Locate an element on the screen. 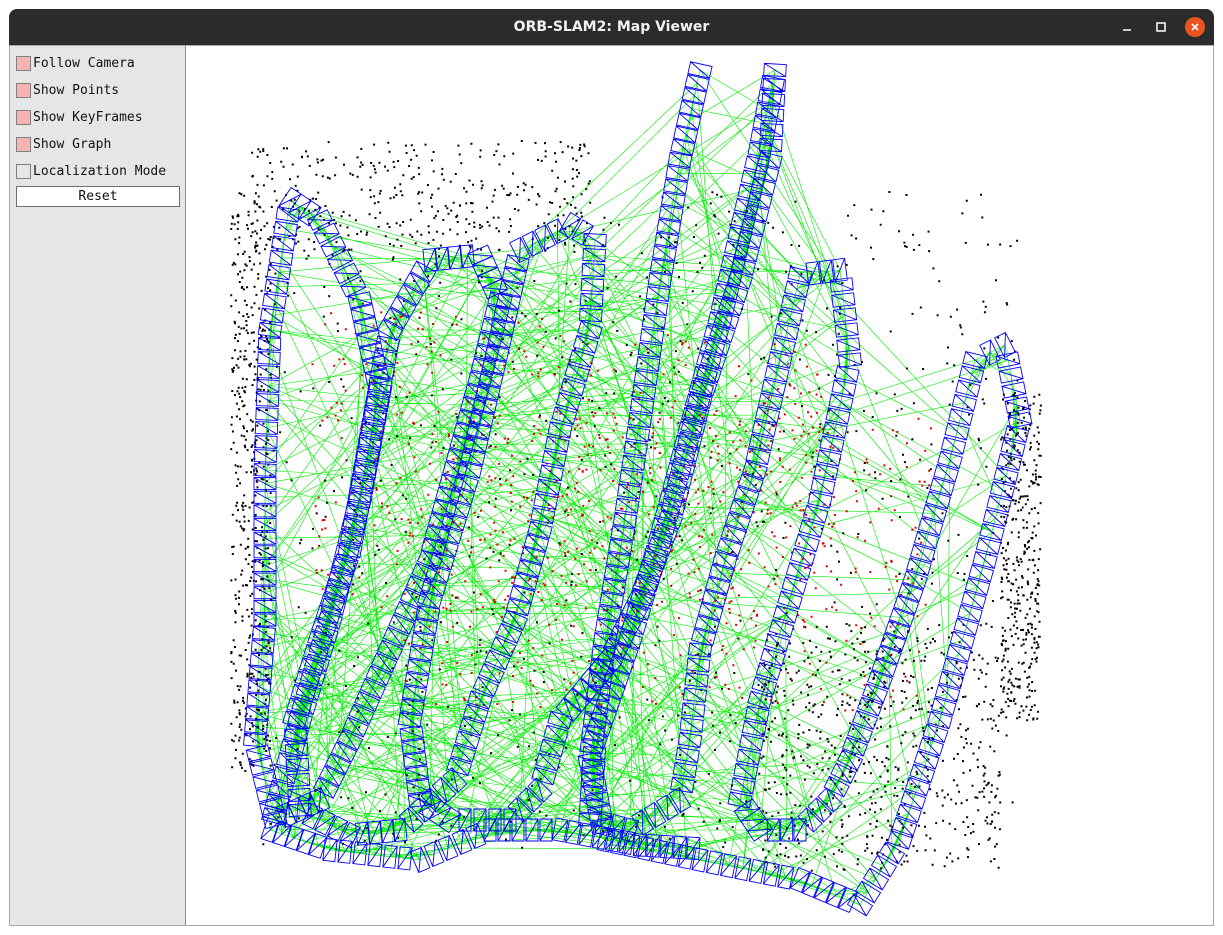  follow-camera-option: Follow Camera is located at coordinates (75, 63).